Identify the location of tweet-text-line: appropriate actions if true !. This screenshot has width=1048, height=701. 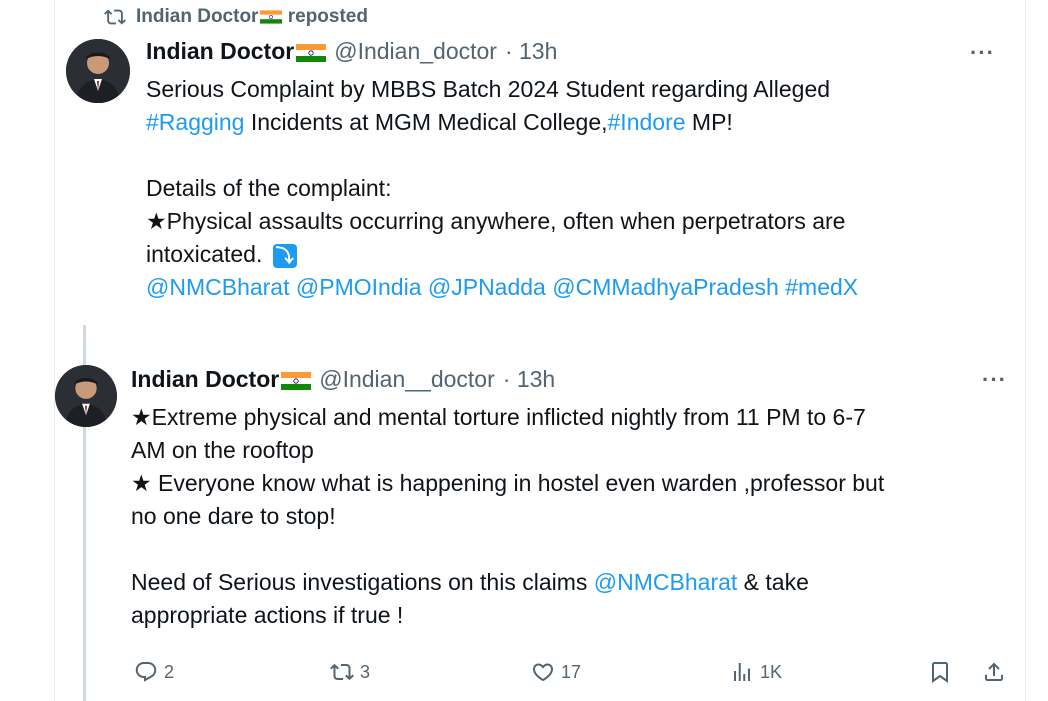
(267, 615).